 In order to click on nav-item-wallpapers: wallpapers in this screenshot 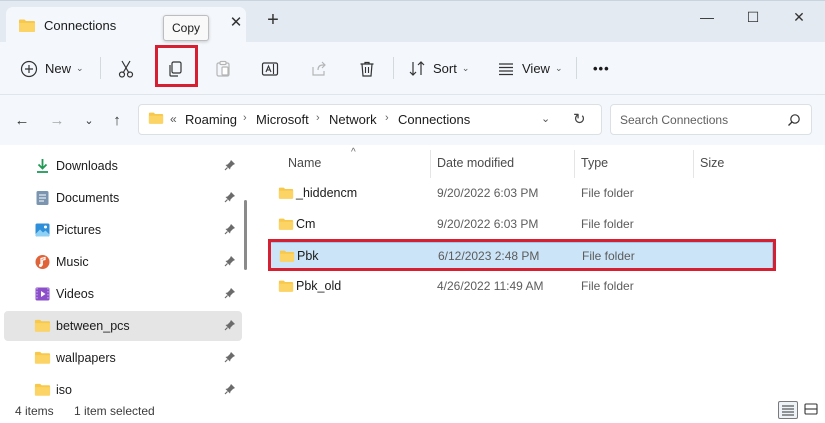, I will do `click(123, 358)`.